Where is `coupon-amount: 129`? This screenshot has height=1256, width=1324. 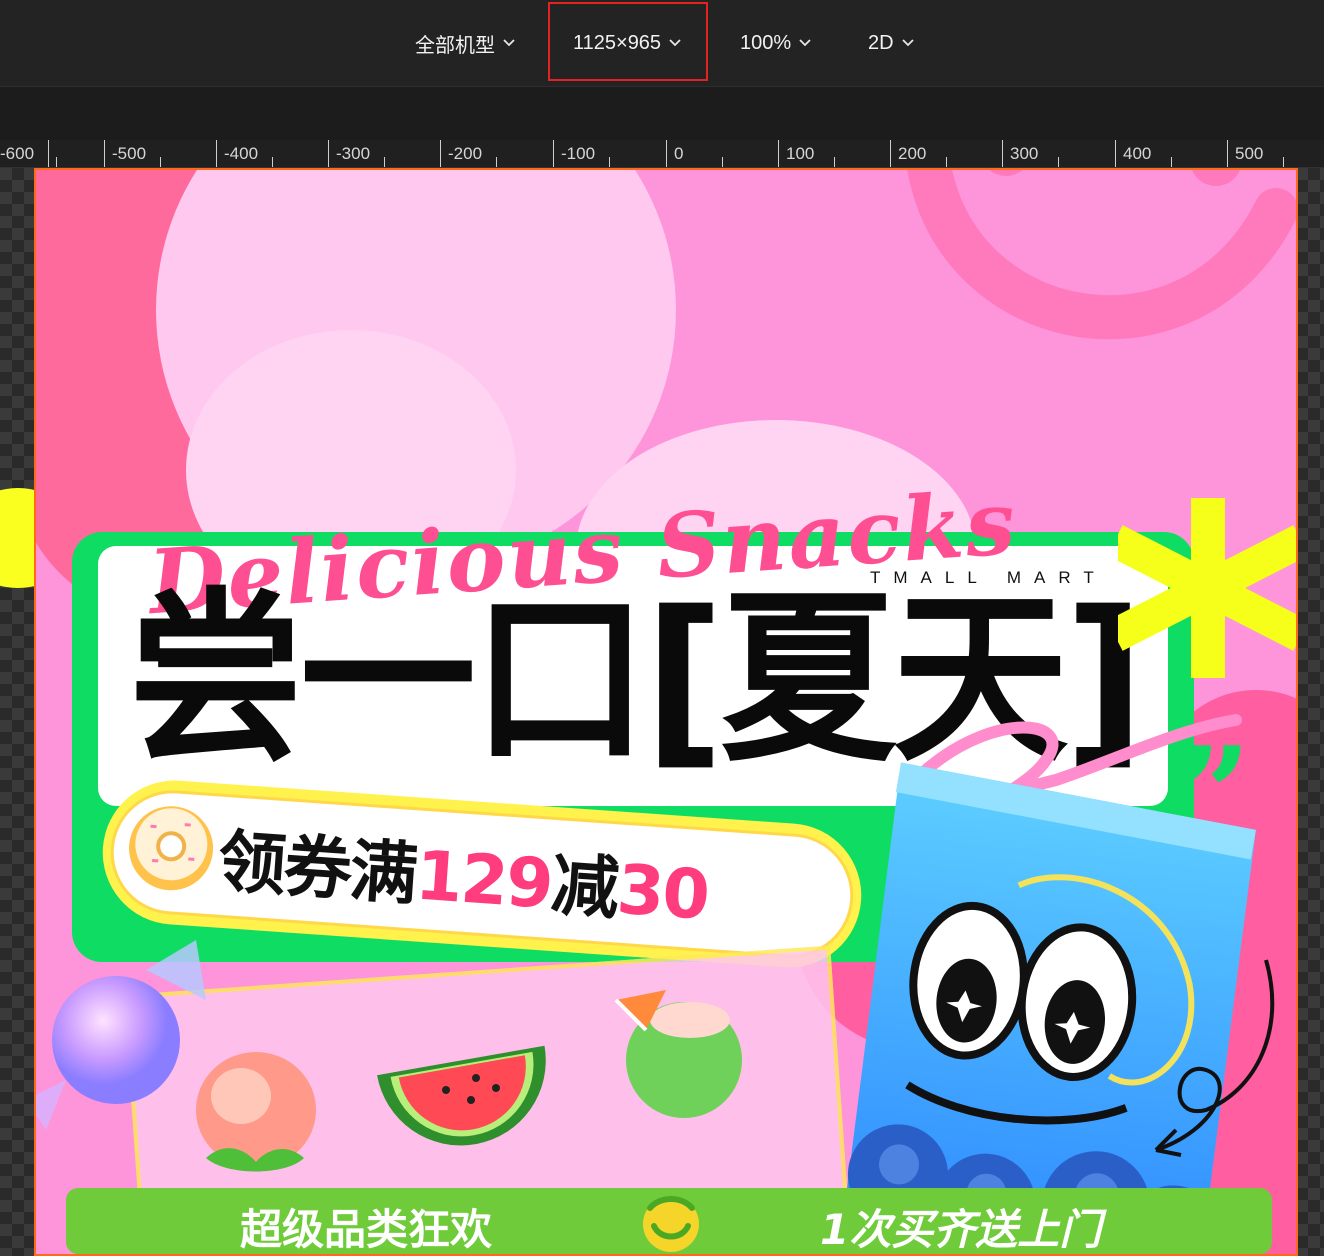
coupon-amount: 129 is located at coordinates (483, 880).